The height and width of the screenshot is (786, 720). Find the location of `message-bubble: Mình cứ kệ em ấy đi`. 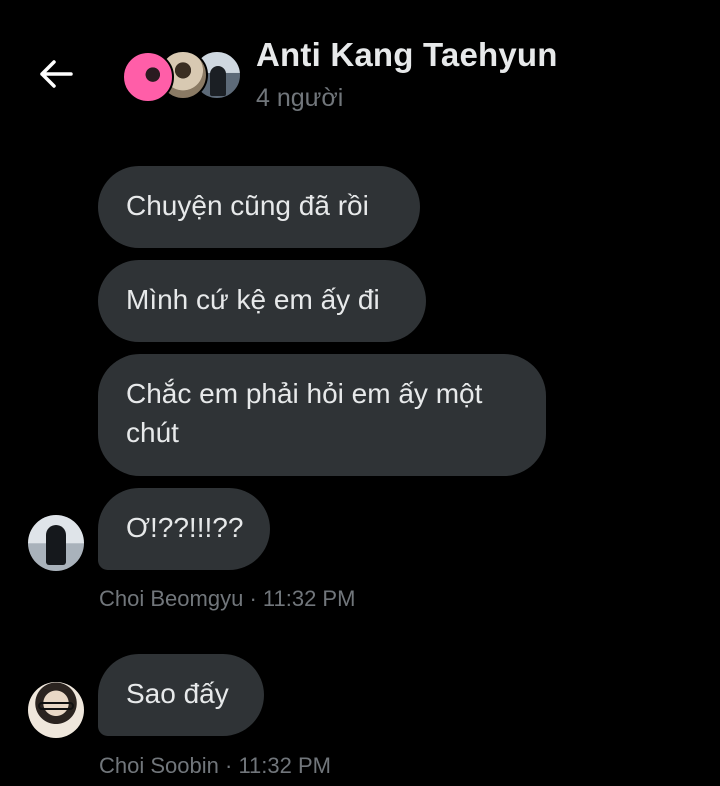

message-bubble: Mình cứ kệ em ấy đi is located at coordinates (262, 301).